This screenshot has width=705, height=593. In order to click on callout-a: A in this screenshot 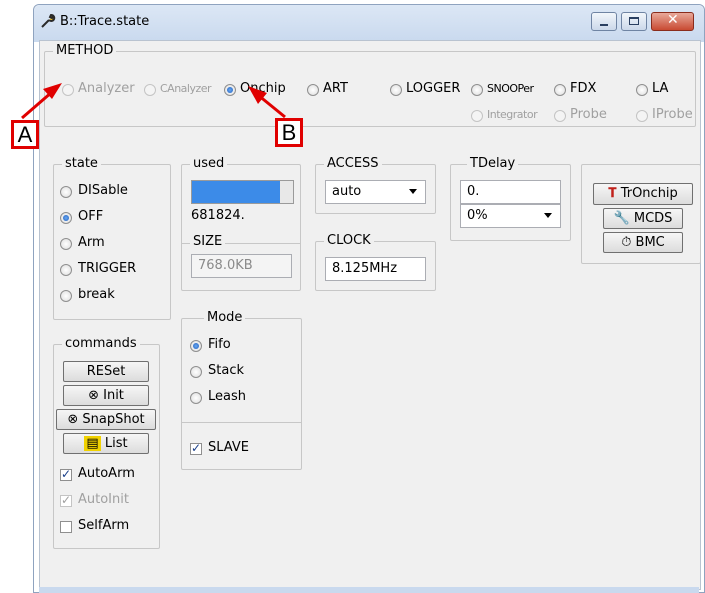, I will do `click(25, 134)`.